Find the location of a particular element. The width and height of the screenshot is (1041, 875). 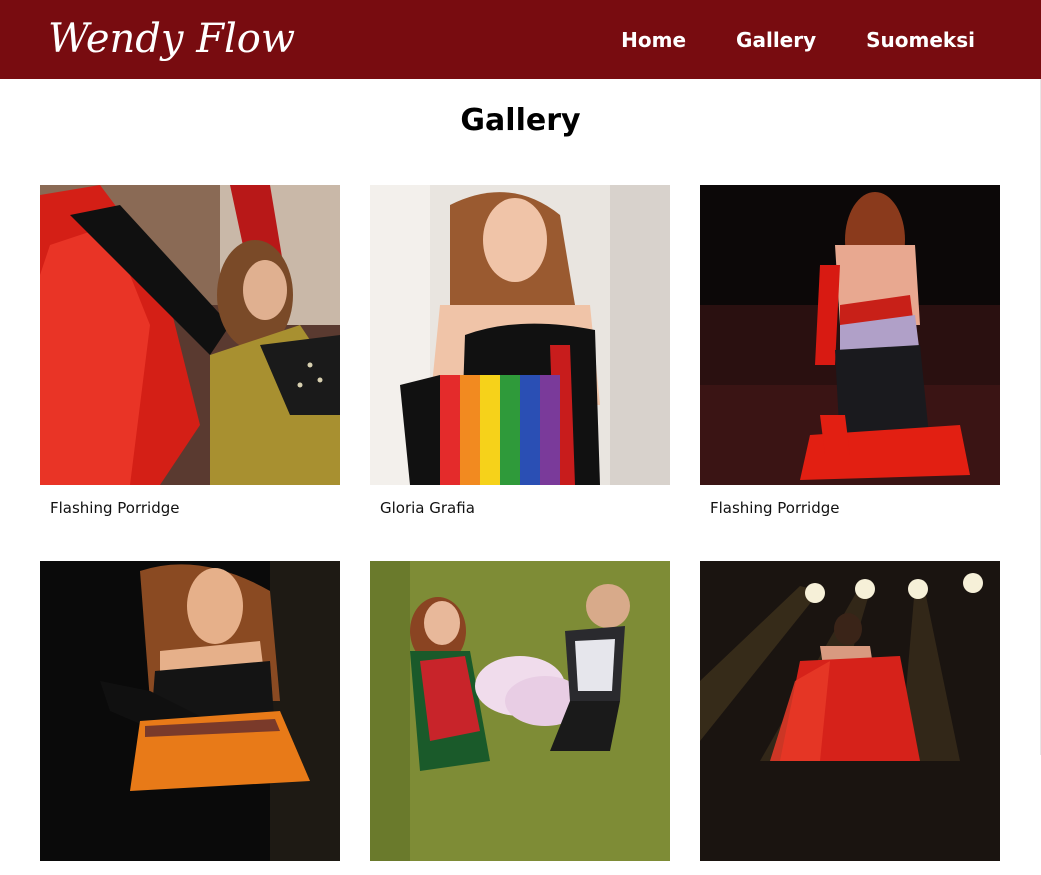

main-nav: Home Gallery Suomeksi is located at coordinates (798, 39).